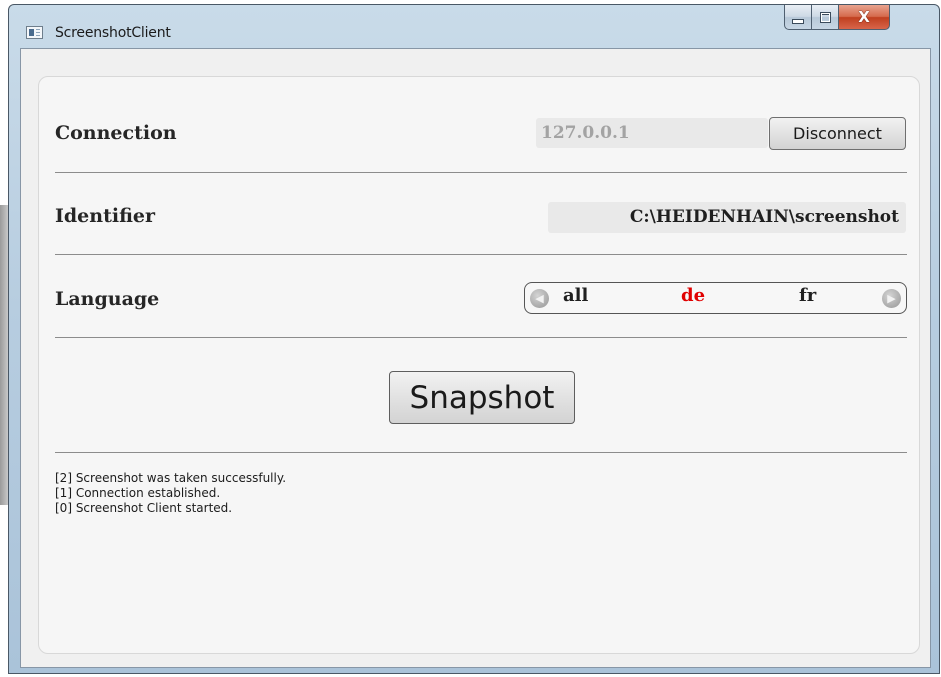  I want to click on close-button: X, so click(864, 17).